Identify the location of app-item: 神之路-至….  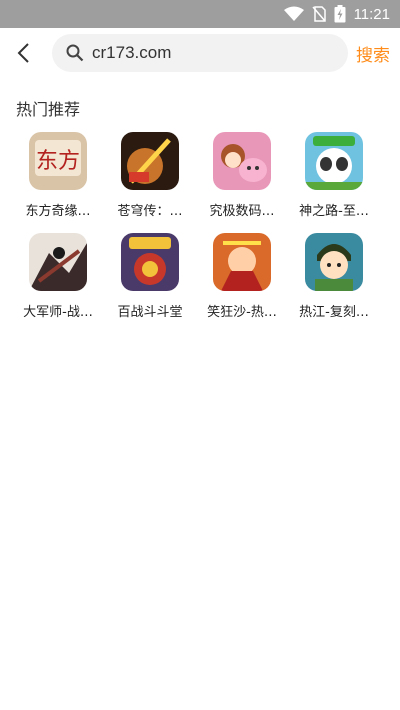
(334, 175).